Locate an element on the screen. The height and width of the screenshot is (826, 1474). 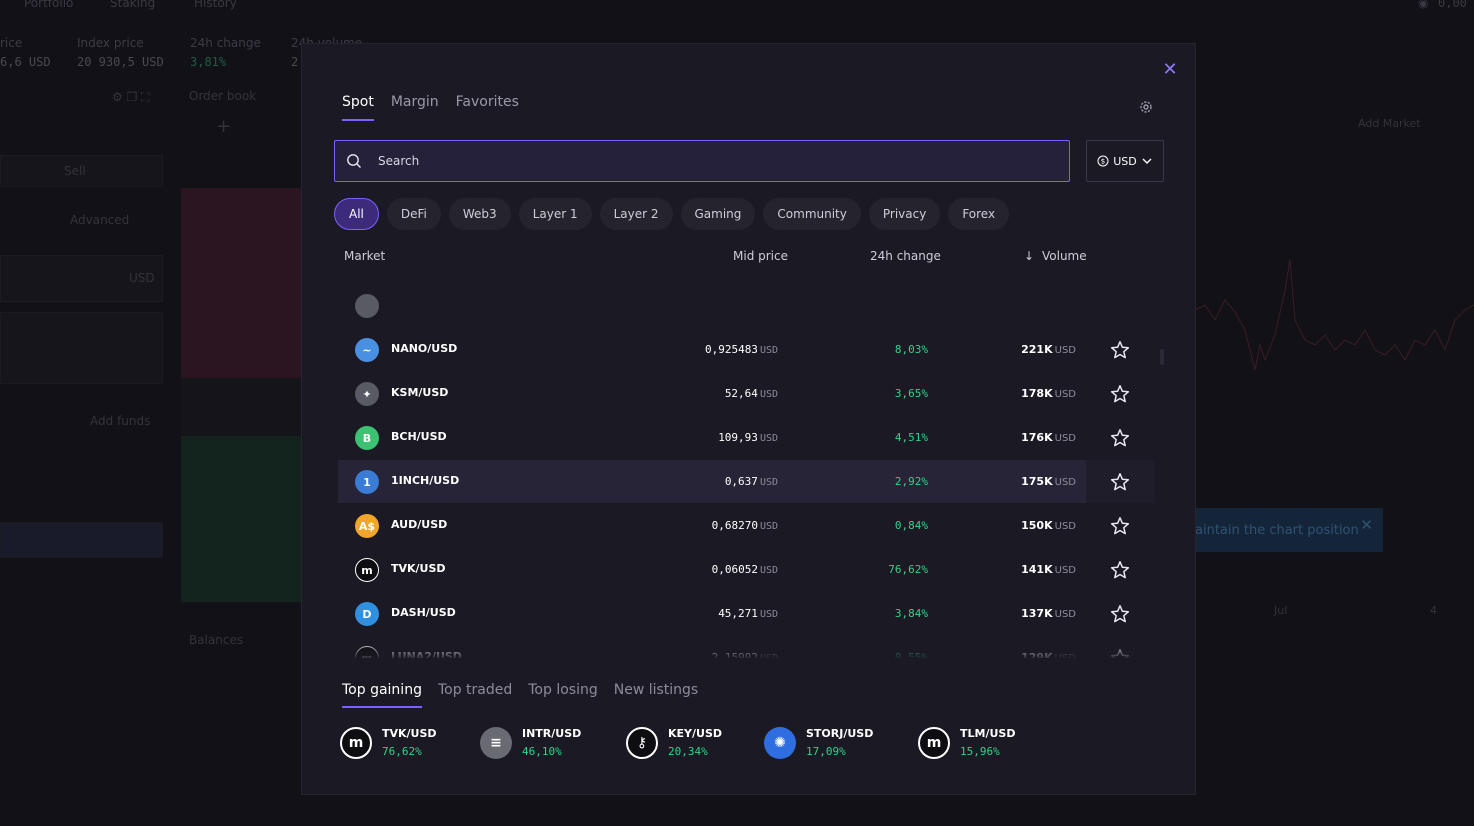
table-row: 1 1INCH/USD 0,637 USD 2,92% 175K USD is located at coordinates (746, 481).